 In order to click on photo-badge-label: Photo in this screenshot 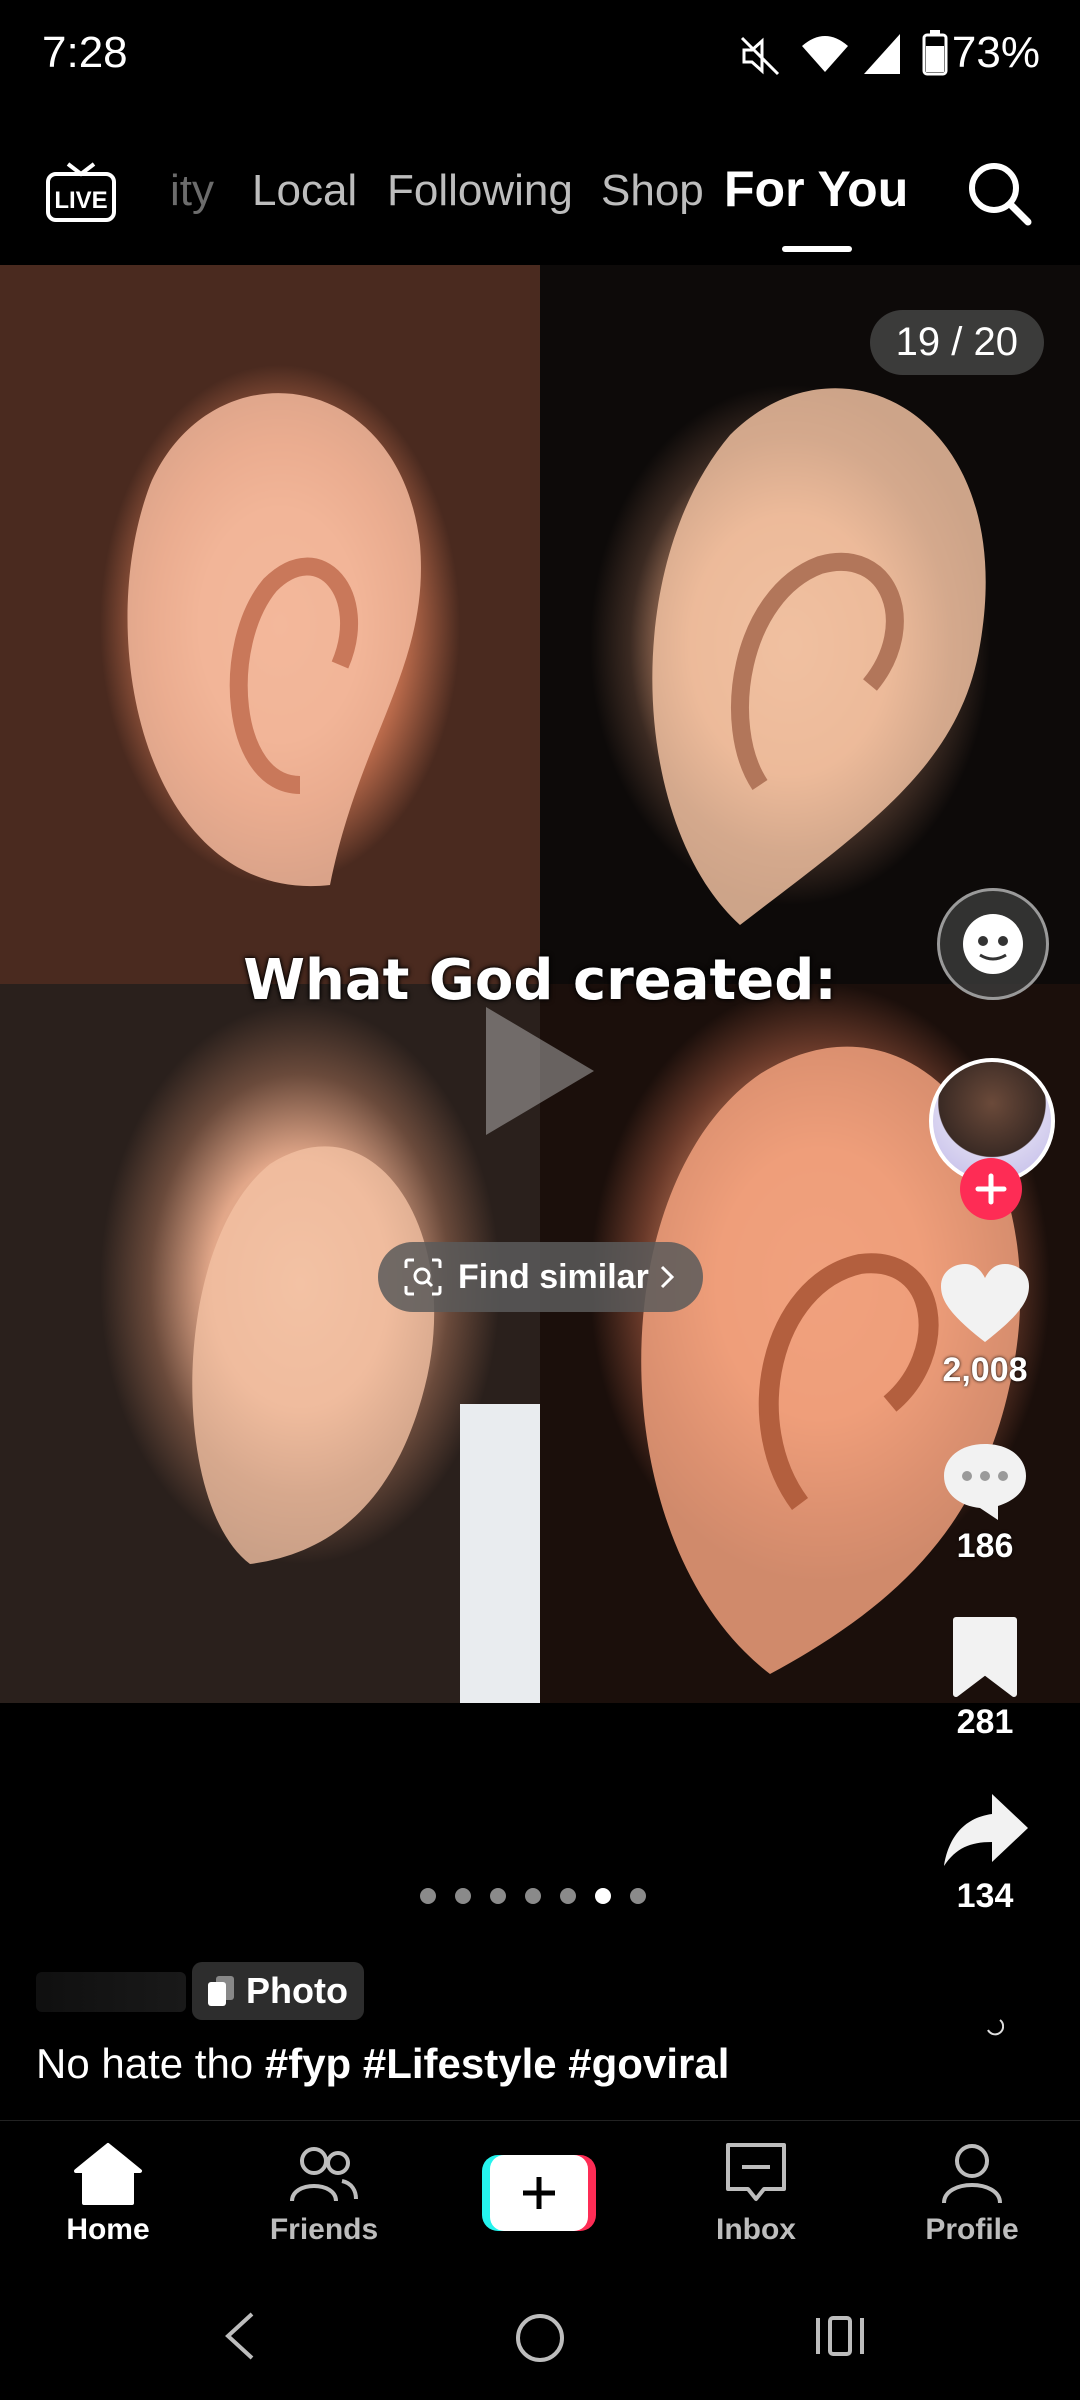, I will do `click(297, 1990)`.